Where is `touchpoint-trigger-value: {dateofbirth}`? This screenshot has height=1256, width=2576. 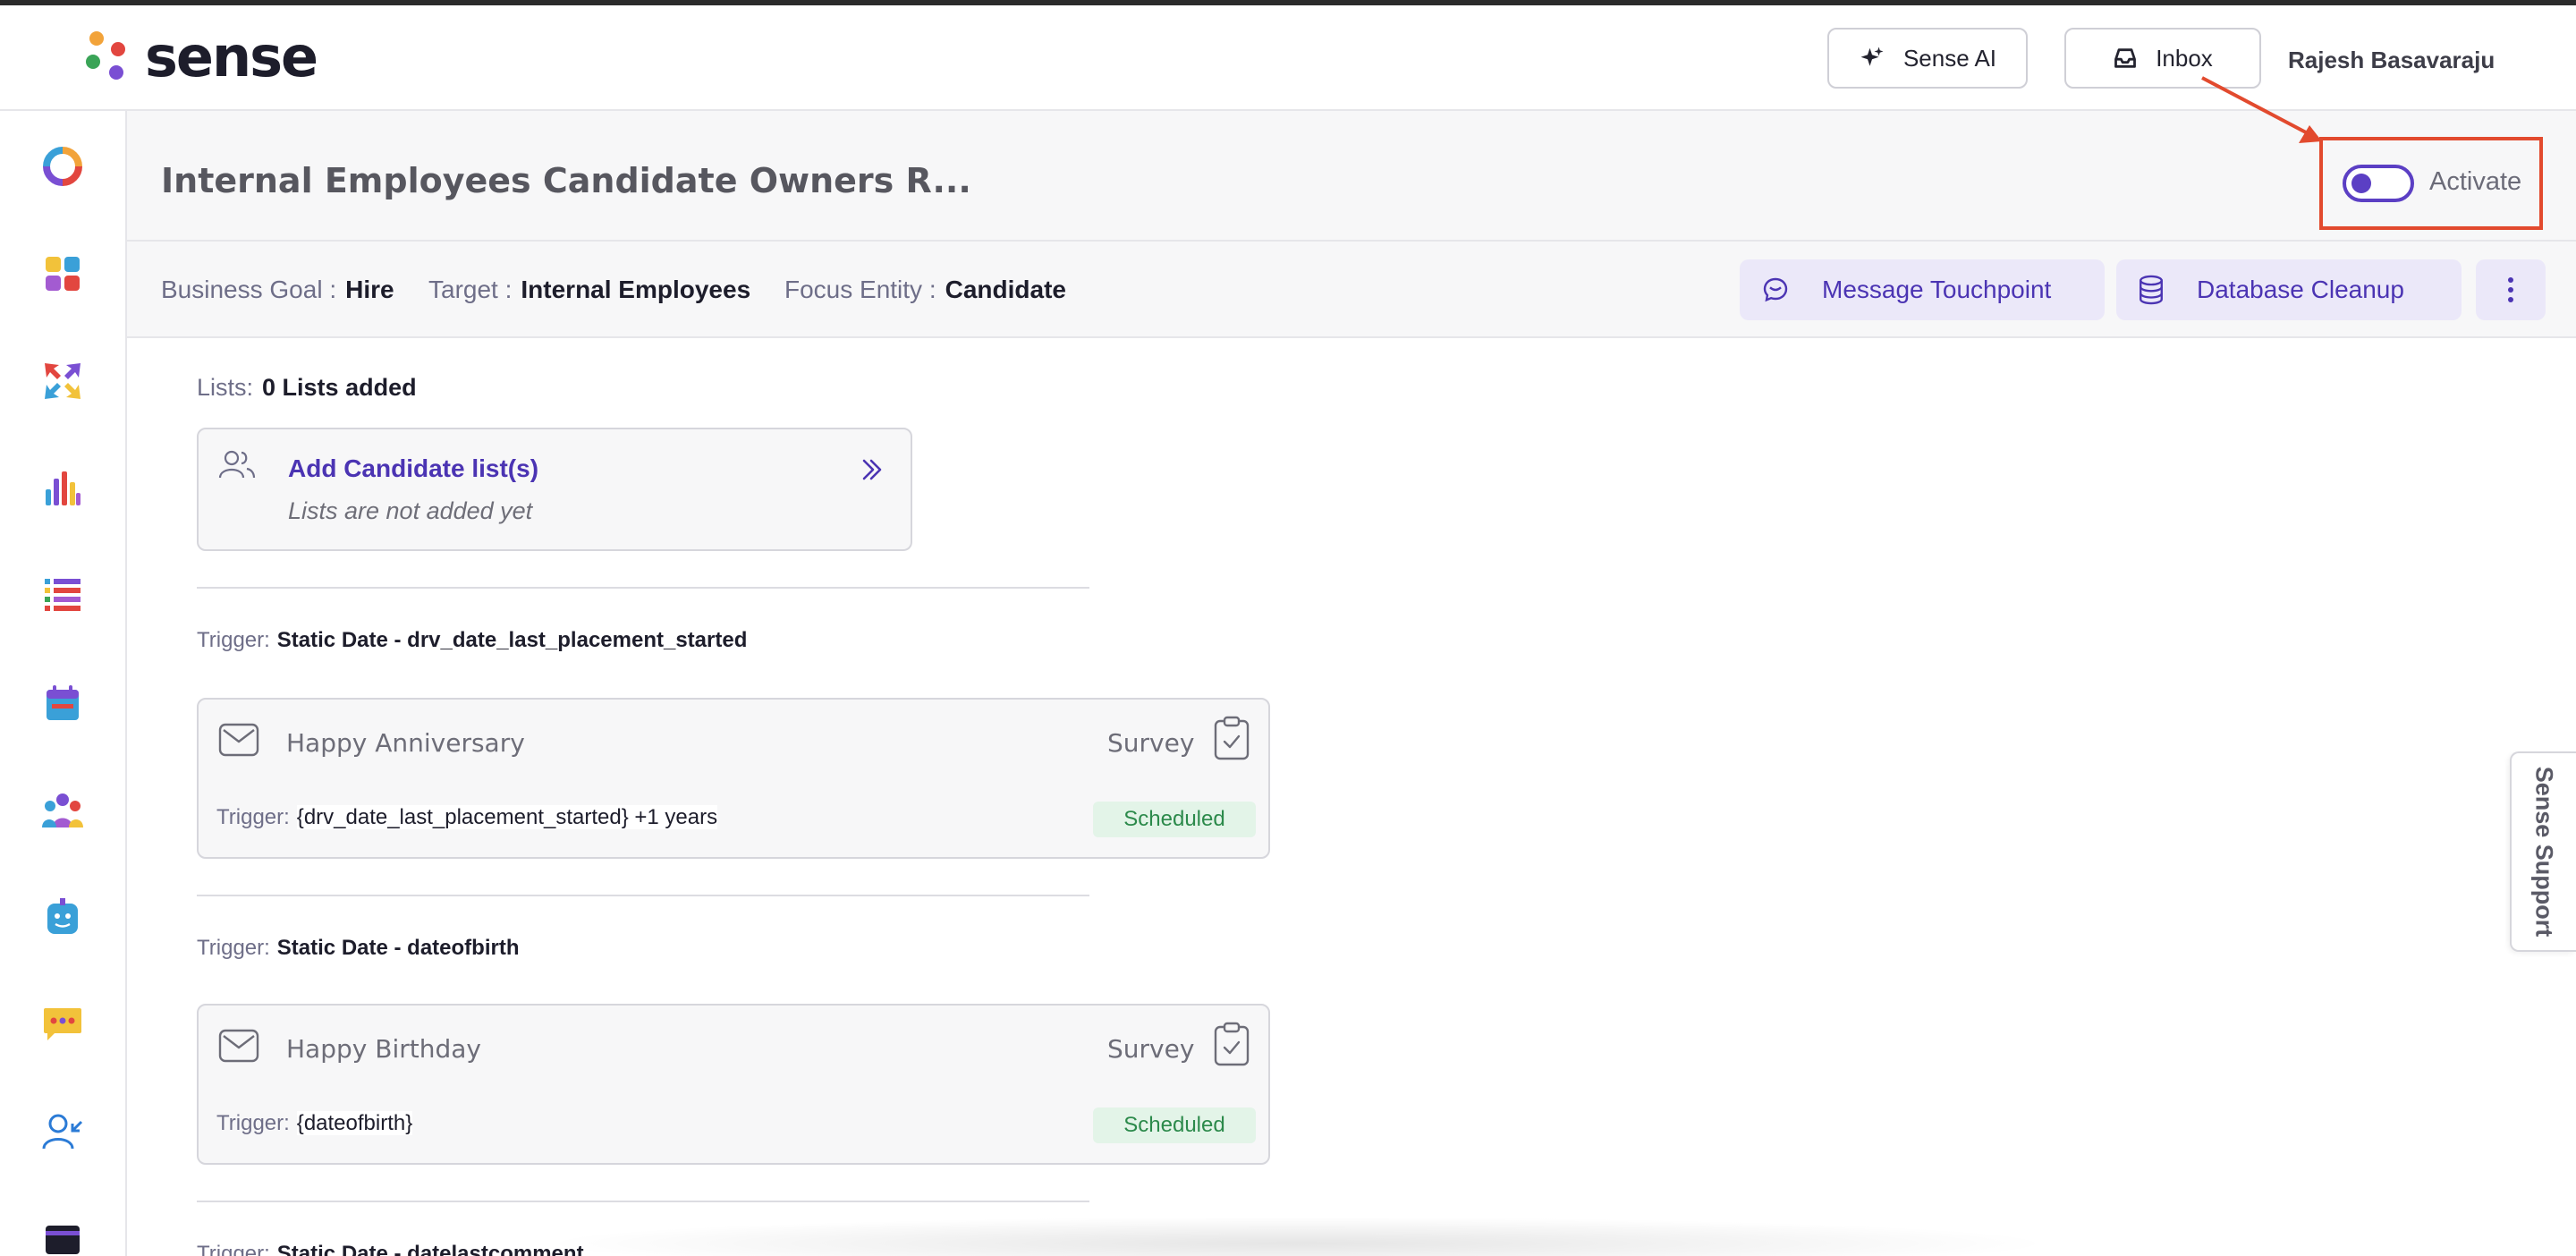
touchpoint-trigger-value: {dateofbirth} is located at coordinates (354, 1123).